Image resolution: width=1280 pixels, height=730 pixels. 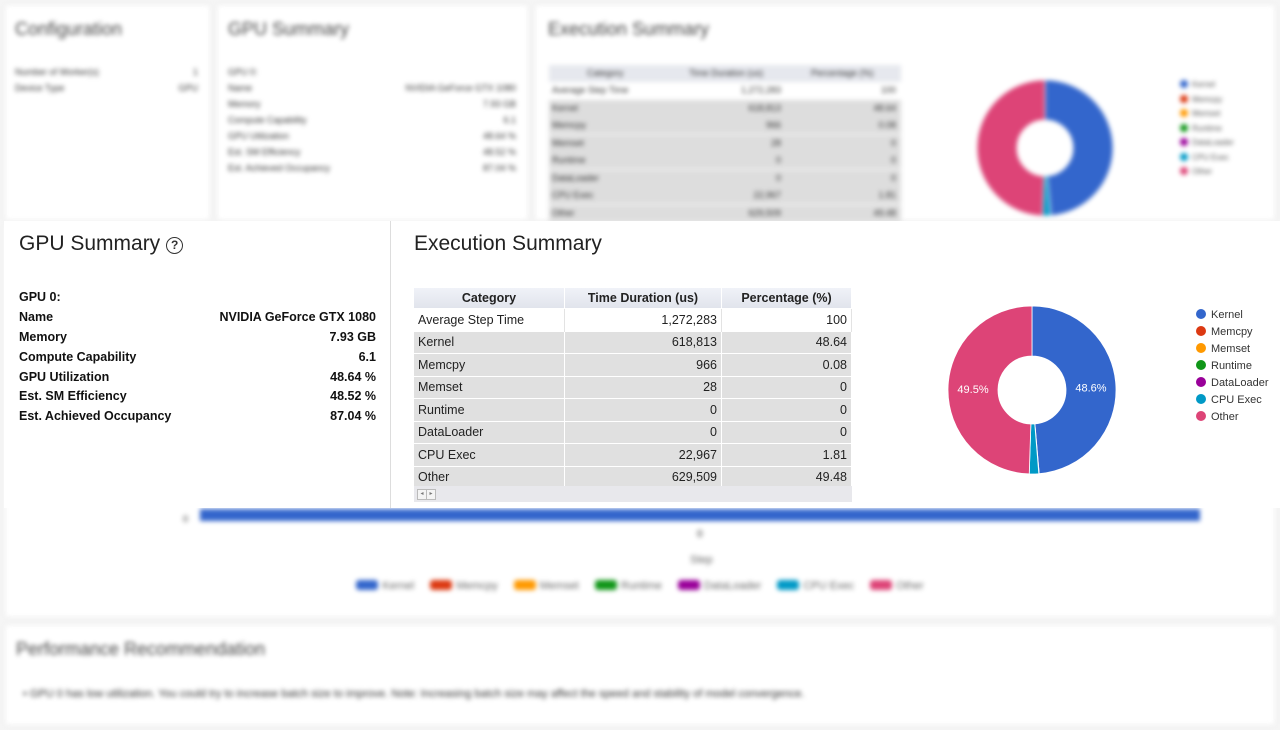 I want to click on legend-label: Runtime, so click(x=1231, y=366).